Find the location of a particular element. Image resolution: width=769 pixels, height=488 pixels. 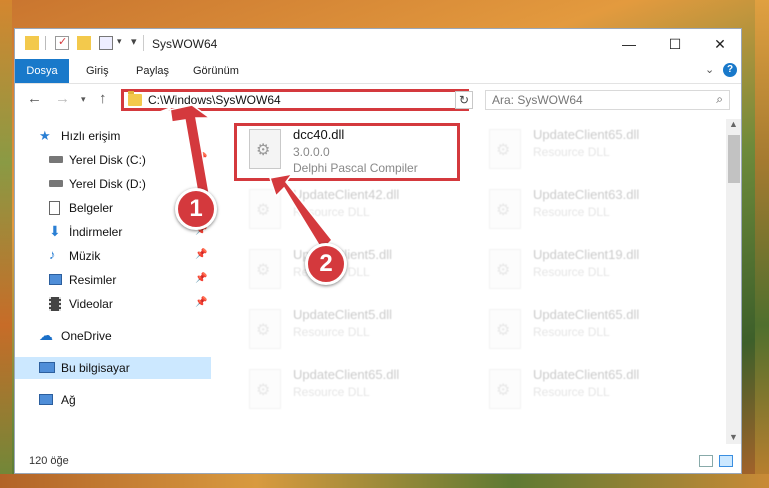

sidebar-item-this-pc: Bu bilgisayar is located at coordinates (113, 368).